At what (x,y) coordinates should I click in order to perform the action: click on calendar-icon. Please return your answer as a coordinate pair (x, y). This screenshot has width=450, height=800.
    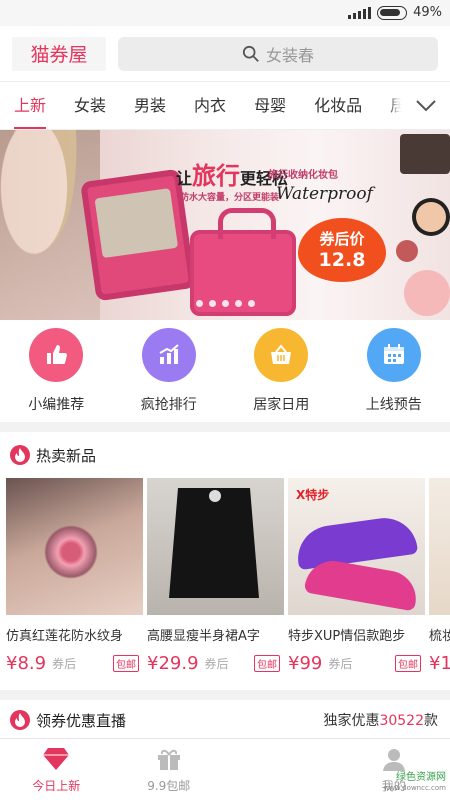
    Looking at the image, I should click on (393, 355).